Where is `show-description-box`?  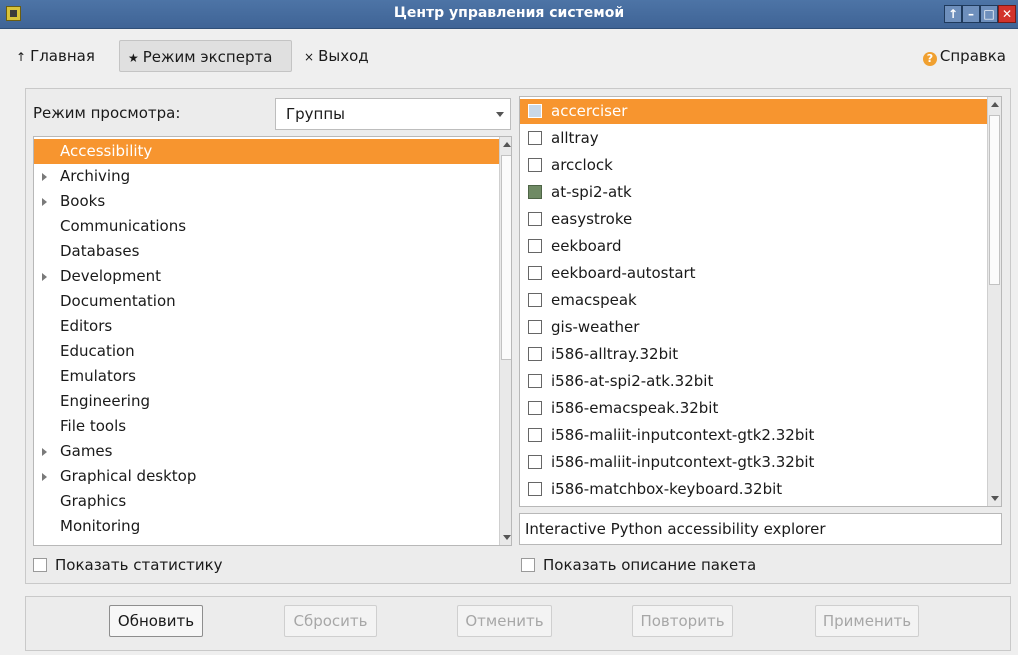 show-description-box is located at coordinates (528, 565).